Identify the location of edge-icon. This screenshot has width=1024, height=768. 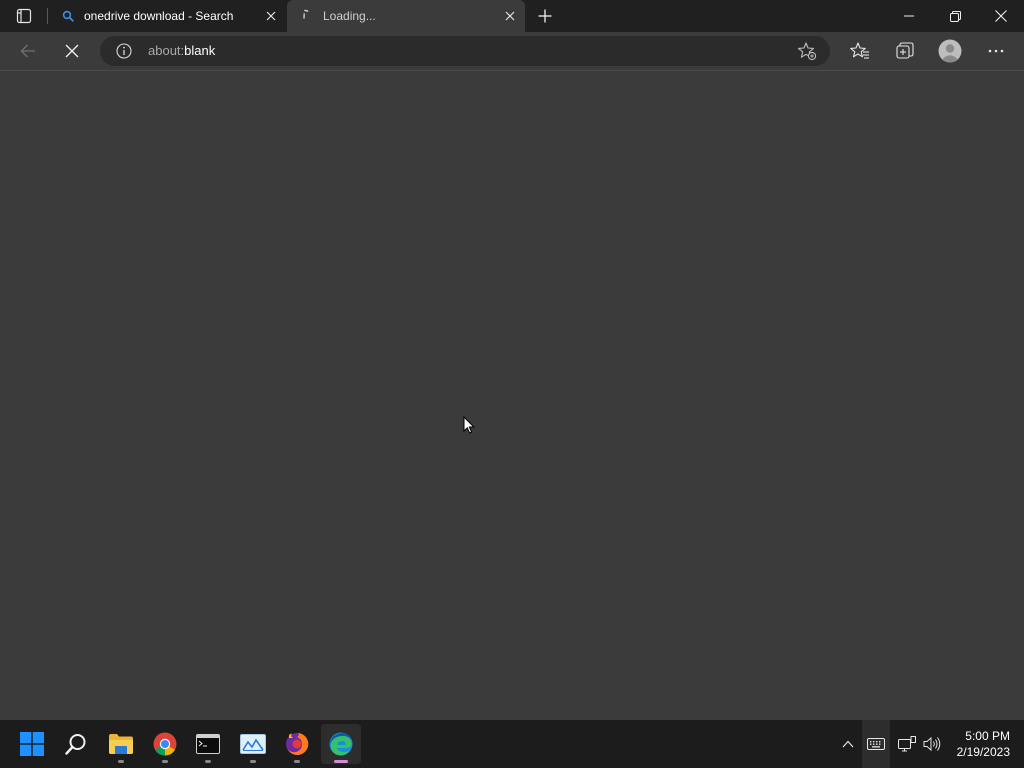
(341, 744).